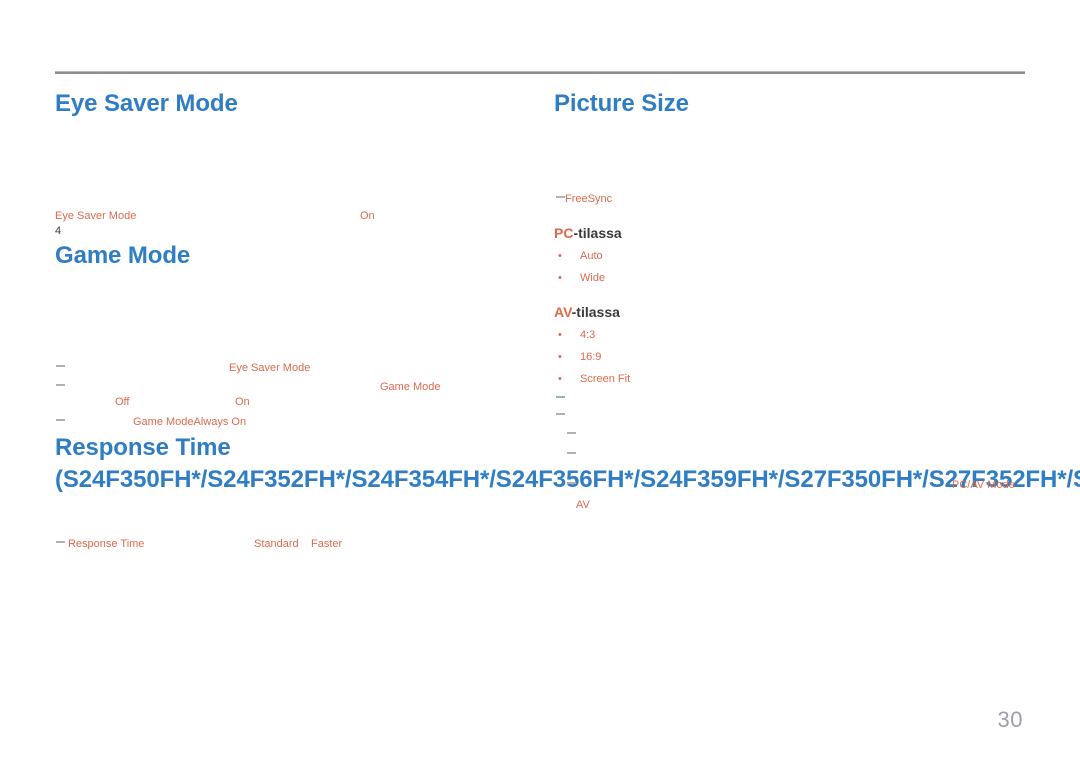 Image resolution: width=1080 pixels, height=763 pixels. What do you see at coordinates (605, 379) in the screenshot?
I see `av-option-screen-fit: Screen Fit` at bounding box center [605, 379].